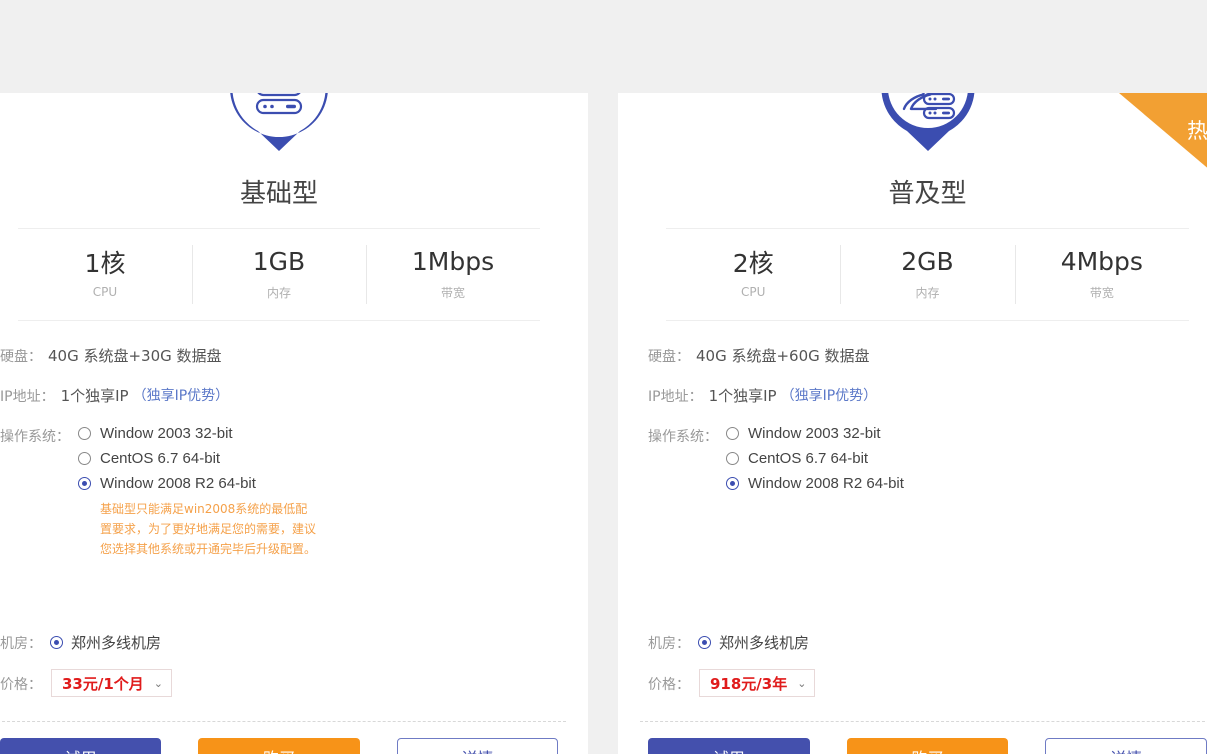 Image resolution: width=1207 pixels, height=754 pixels. What do you see at coordinates (783, 356) in the screenshot?
I see `disk-value: 40G 系统盘+60G 数据盘` at bounding box center [783, 356].